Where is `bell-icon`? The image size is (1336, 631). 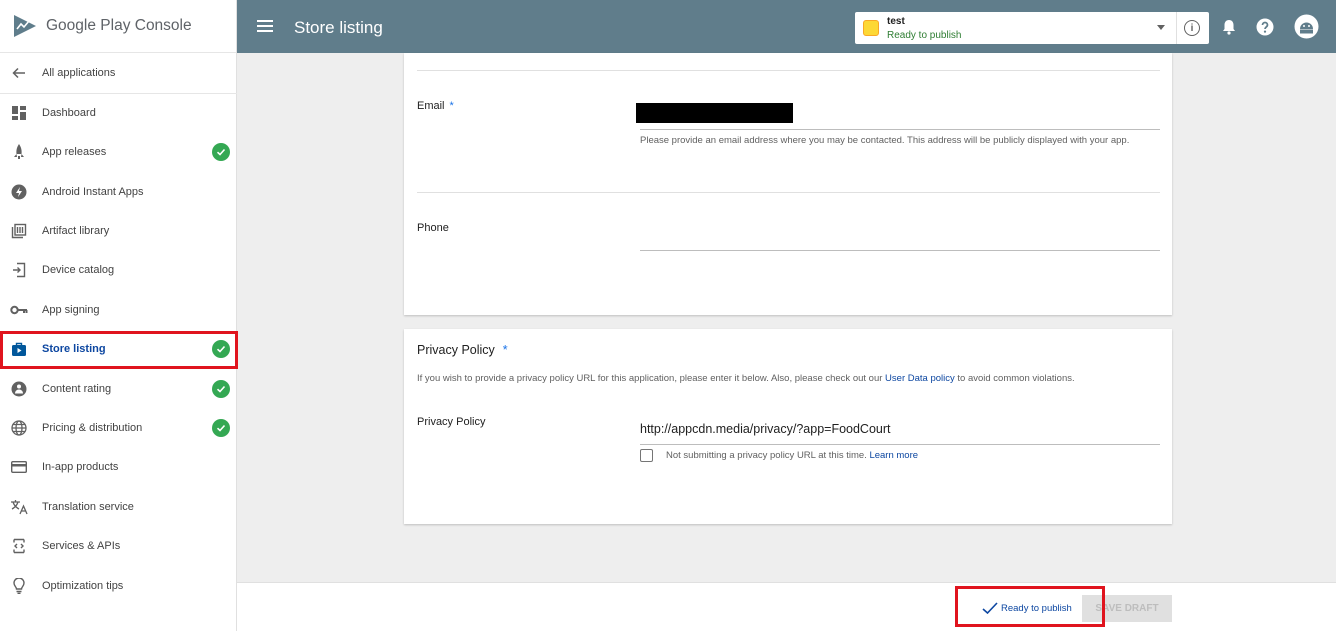
bell-icon is located at coordinates (1229, 27).